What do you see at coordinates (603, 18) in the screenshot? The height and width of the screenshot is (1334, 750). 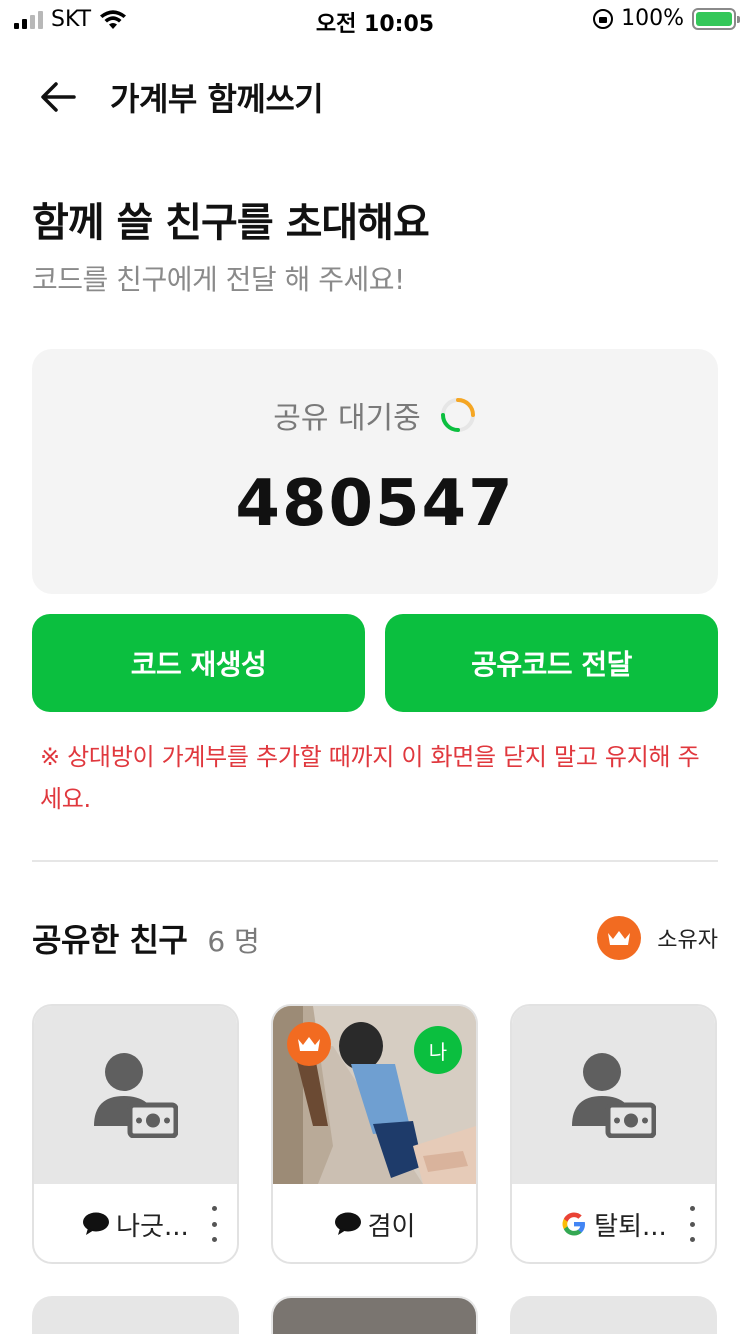 I see `orientation-lock-icon` at bounding box center [603, 18].